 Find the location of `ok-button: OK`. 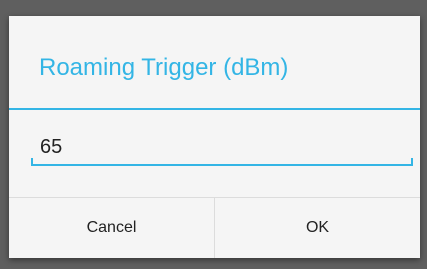

ok-button: OK is located at coordinates (317, 228).